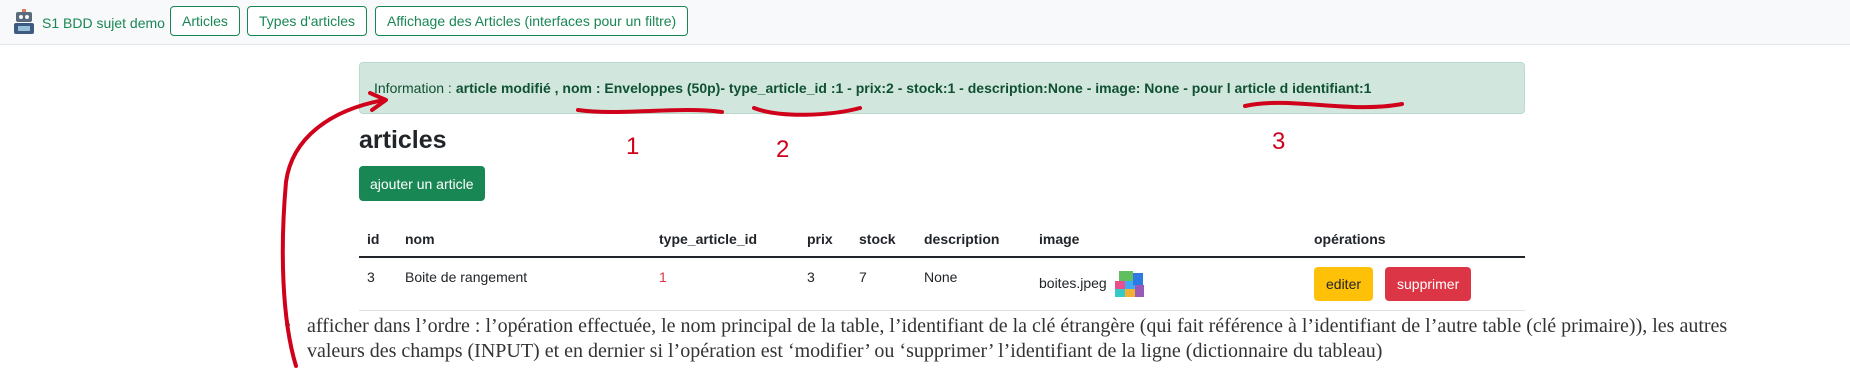  What do you see at coordinates (371, 277) in the screenshot?
I see `cell-id: 3` at bounding box center [371, 277].